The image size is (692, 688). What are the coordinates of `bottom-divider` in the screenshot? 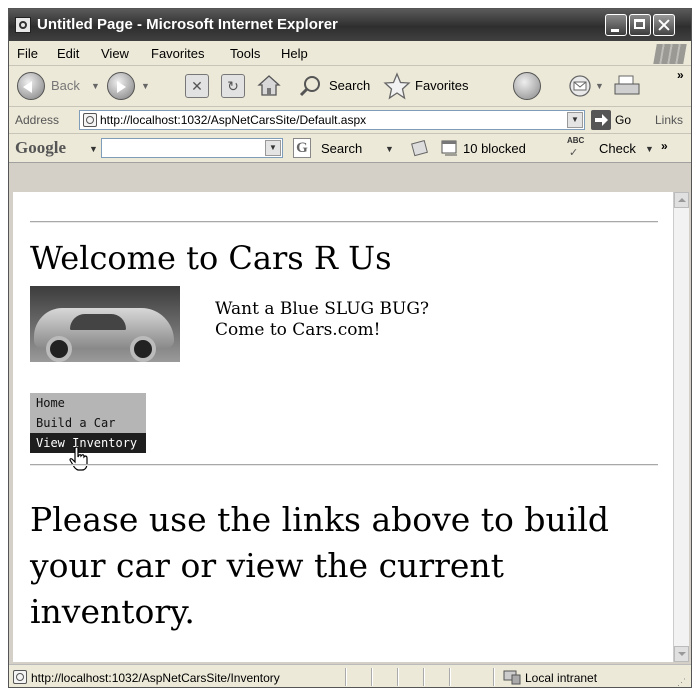 It's located at (344, 465).